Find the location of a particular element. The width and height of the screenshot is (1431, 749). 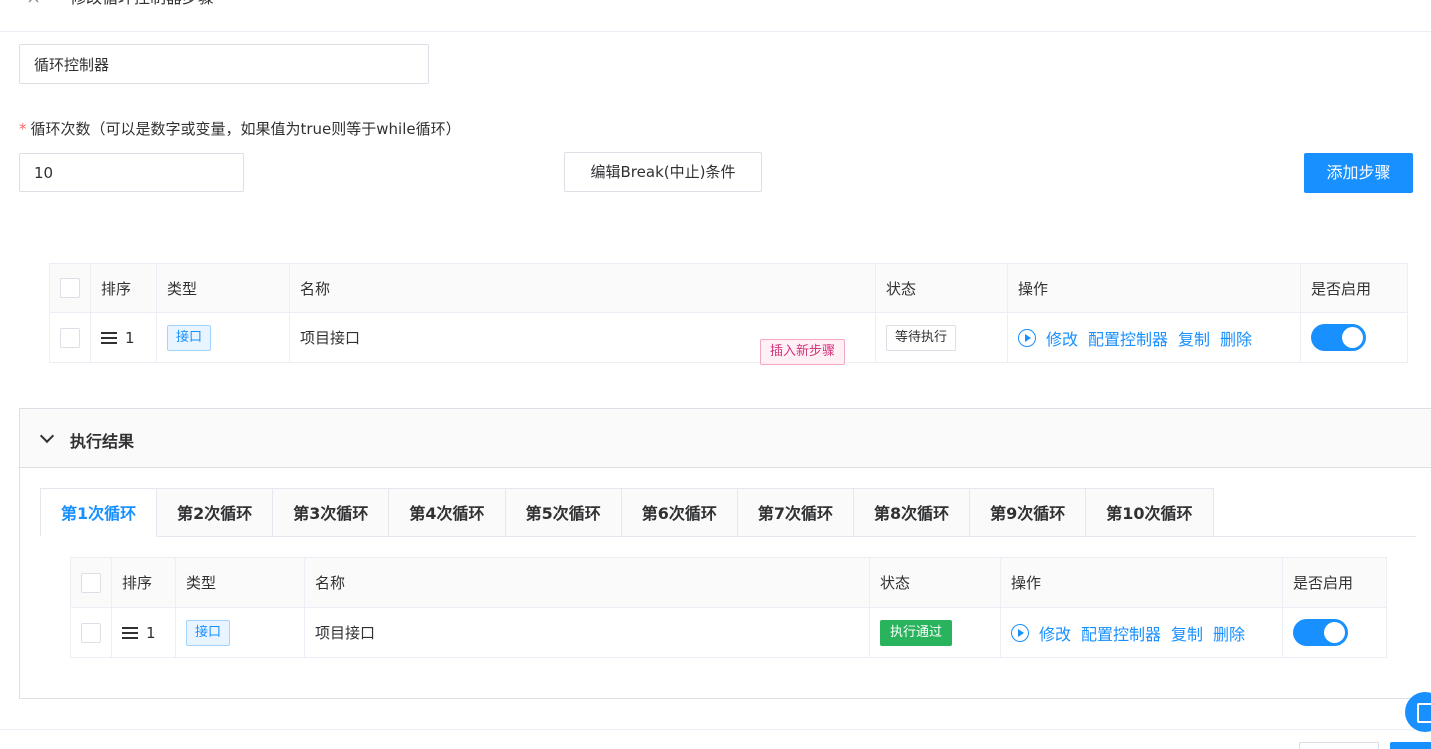

row-status: 等待执行 is located at coordinates (942, 337).